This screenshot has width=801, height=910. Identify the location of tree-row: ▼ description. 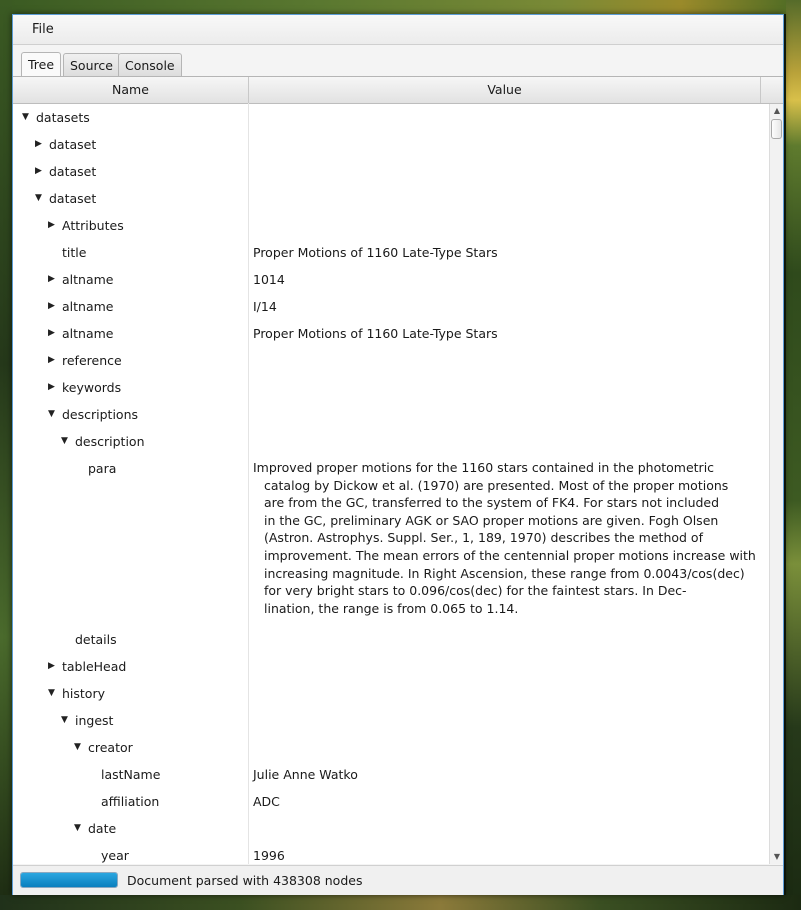
(388, 441).